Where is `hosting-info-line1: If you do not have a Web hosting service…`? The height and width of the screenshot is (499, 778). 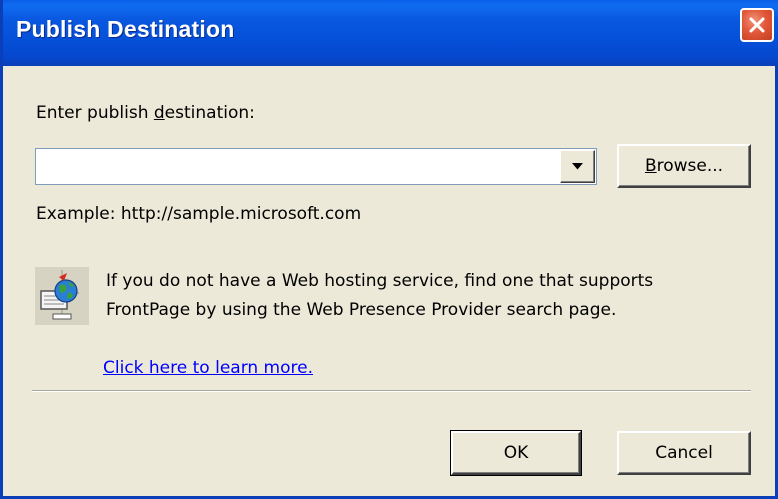 hosting-info-line1: If you do not have a Web hosting service… is located at coordinates (380, 281).